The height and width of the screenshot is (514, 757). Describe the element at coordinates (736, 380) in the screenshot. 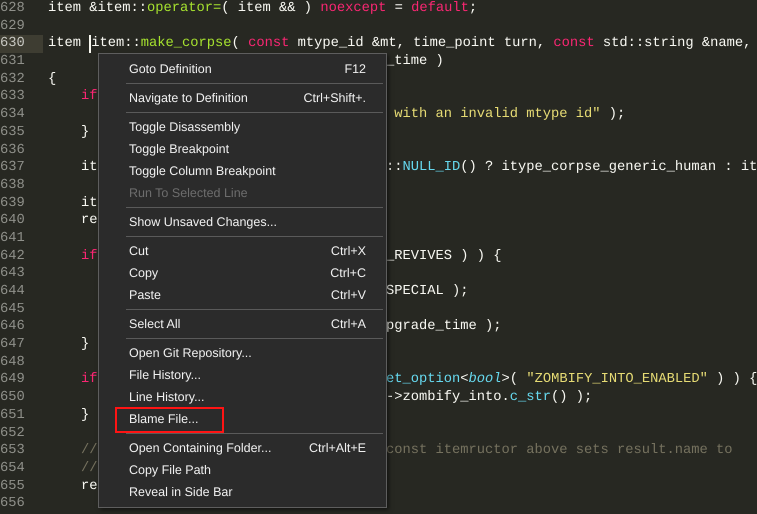

I see `code-text: ) ) {` at that location.